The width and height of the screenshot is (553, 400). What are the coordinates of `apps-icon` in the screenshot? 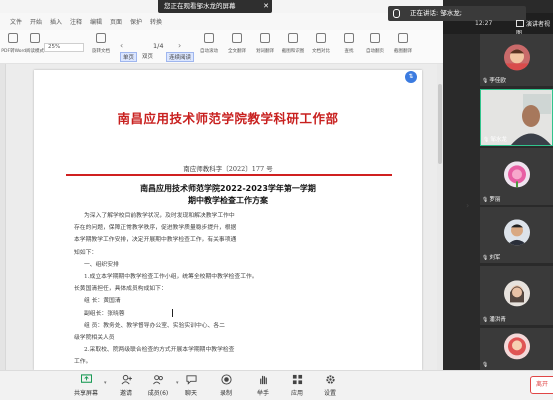 It's located at (297, 379).